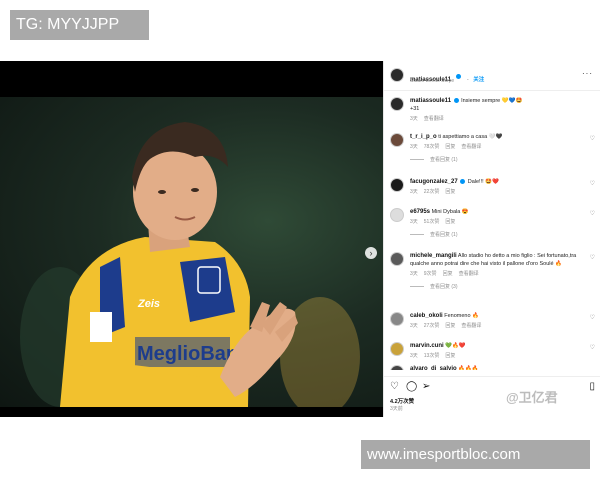  What do you see at coordinates (432, 81) in the screenshot?
I see `location-label: Stadio Benito Stirpe` at bounding box center [432, 81].